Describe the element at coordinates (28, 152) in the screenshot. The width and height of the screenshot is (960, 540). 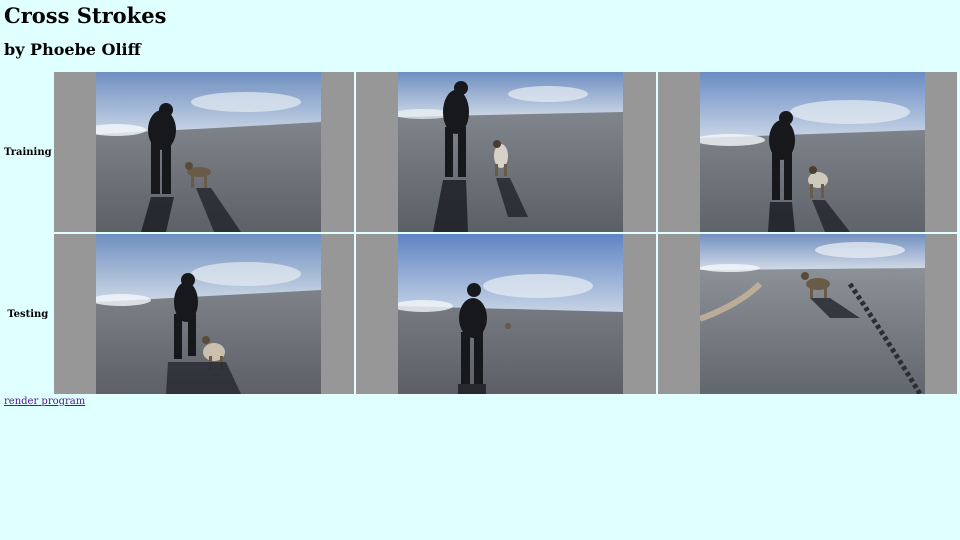
I see `row-label-training: Training` at that location.